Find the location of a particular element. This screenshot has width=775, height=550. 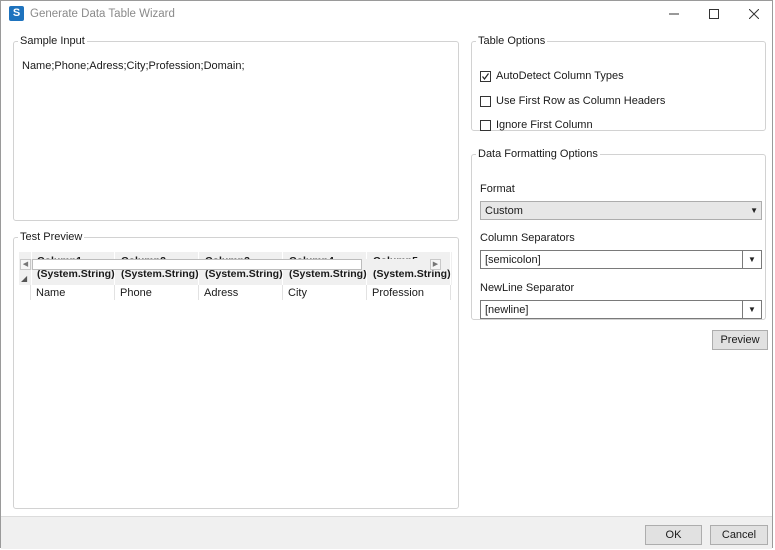

test-preview-legend: Test Preview is located at coordinates (51, 237).